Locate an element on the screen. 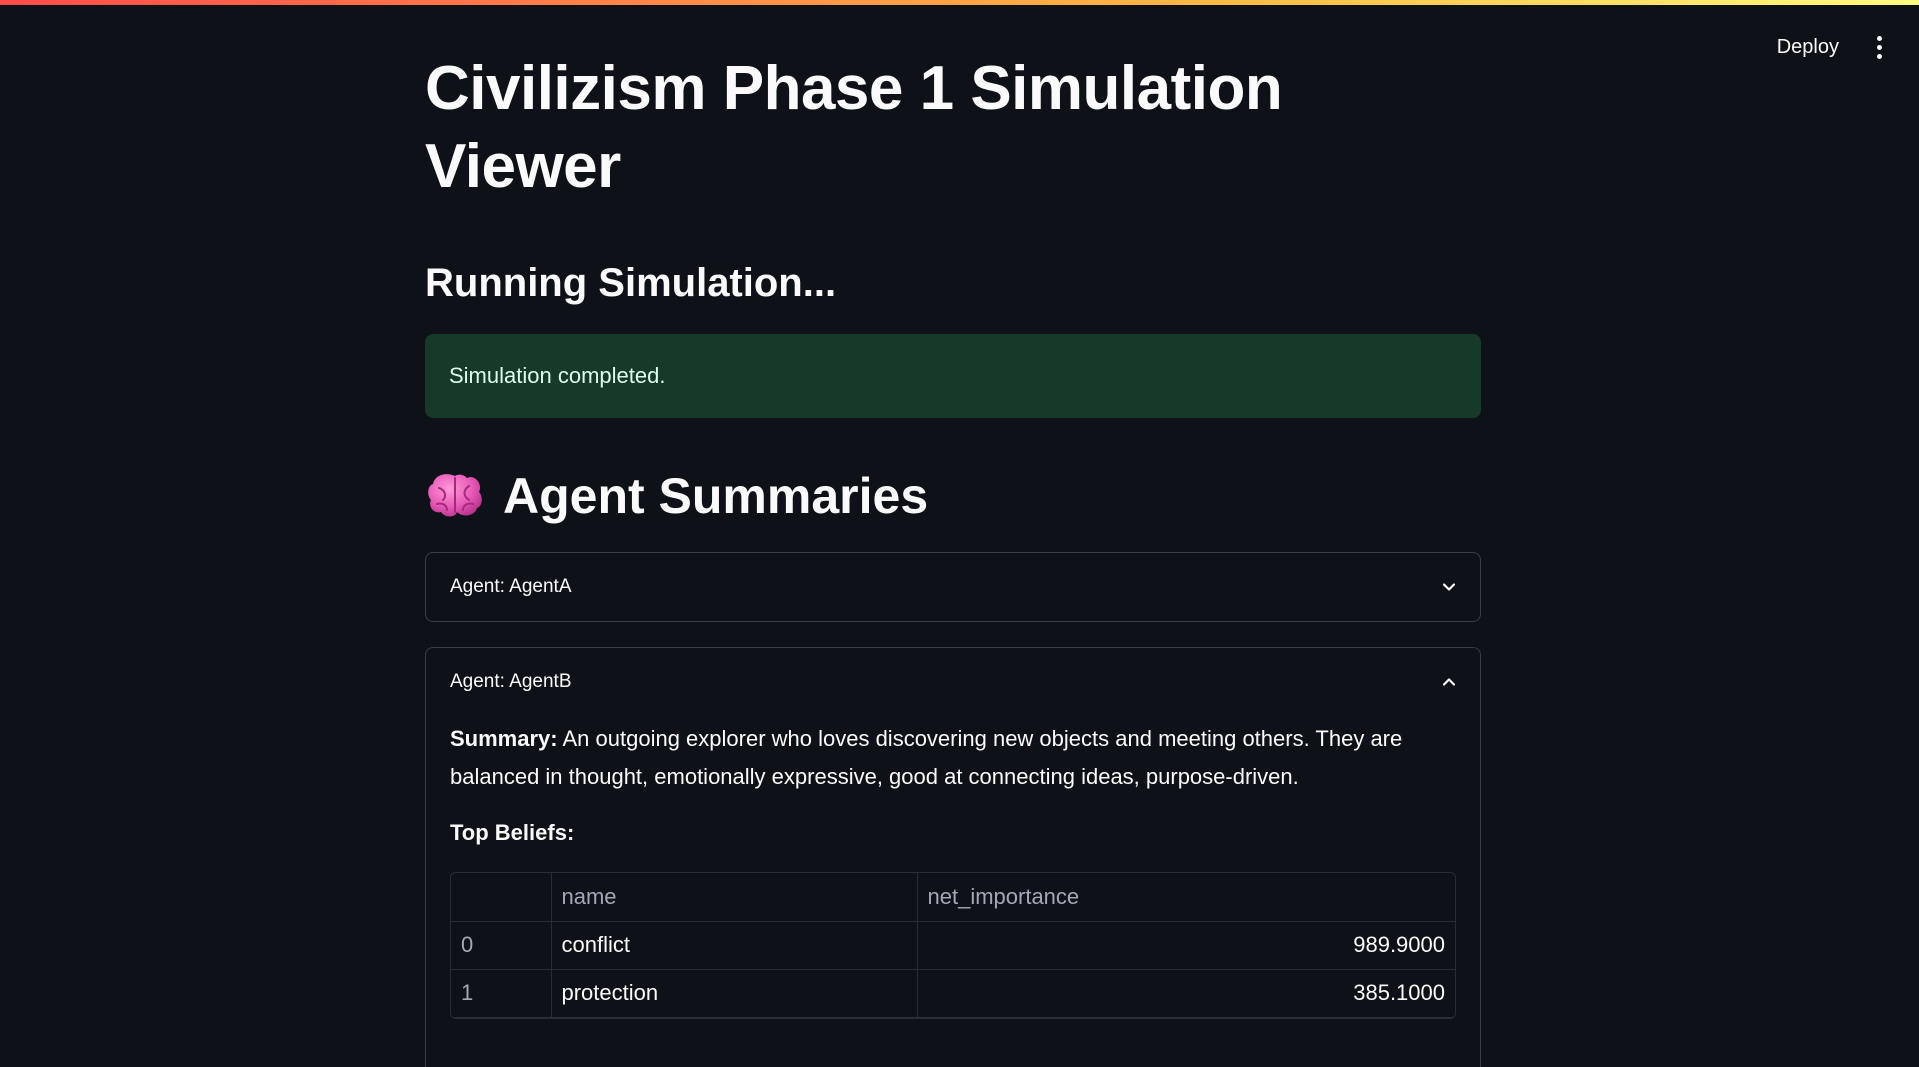  column-header-net-importance: net_importance is located at coordinates (1185, 897).